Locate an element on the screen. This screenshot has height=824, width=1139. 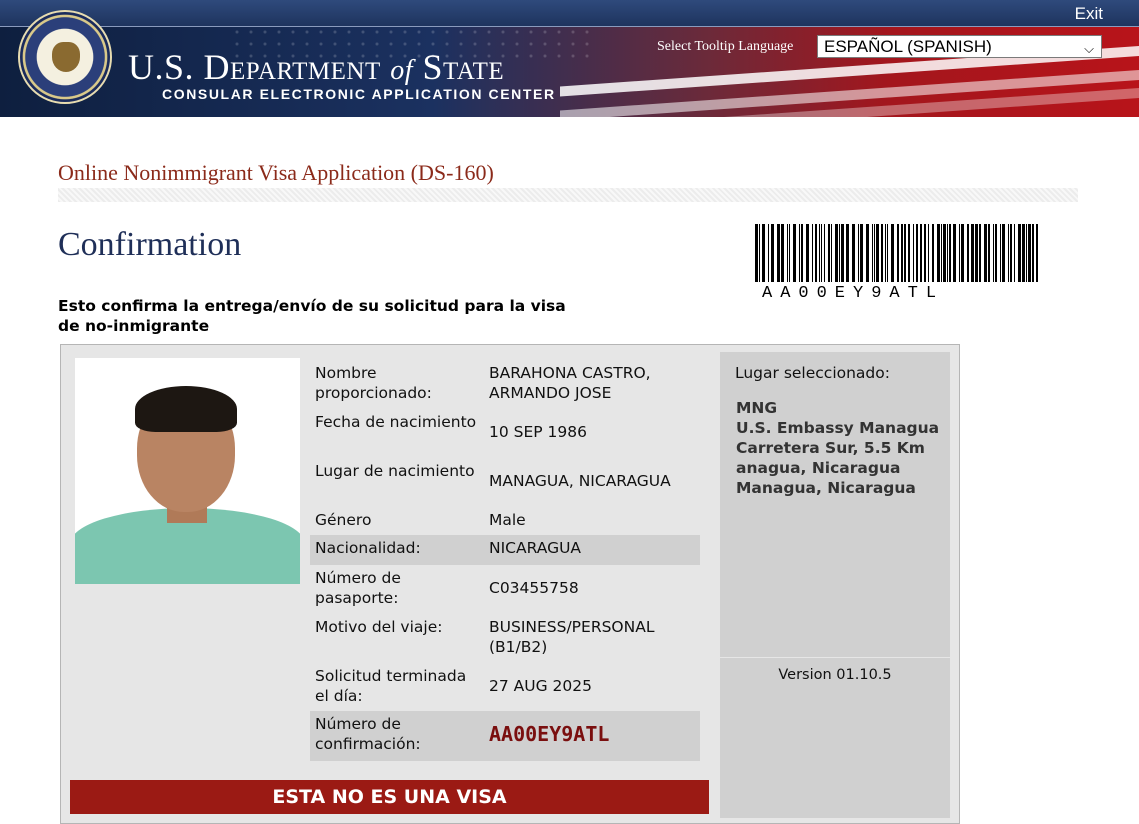
info-label: Nombre proporcionado: is located at coordinates (373, 383).